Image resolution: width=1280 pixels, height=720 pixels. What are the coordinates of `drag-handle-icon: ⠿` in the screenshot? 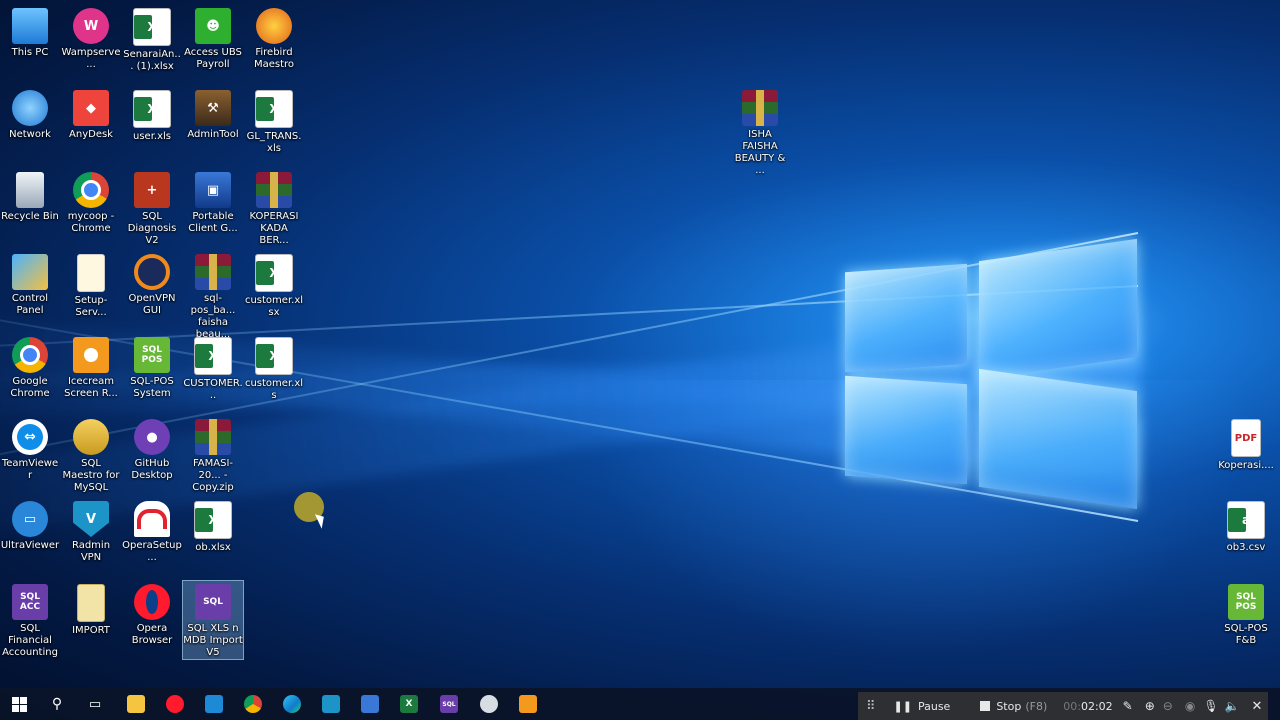 It's located at (871, 706).